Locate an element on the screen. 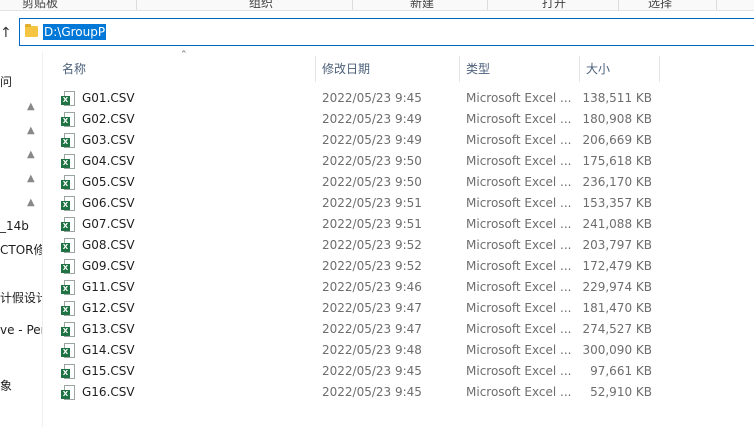 The image size is (754, 427). file-date: 2022/05/23 9:46 is located at coordinates (372, 287).